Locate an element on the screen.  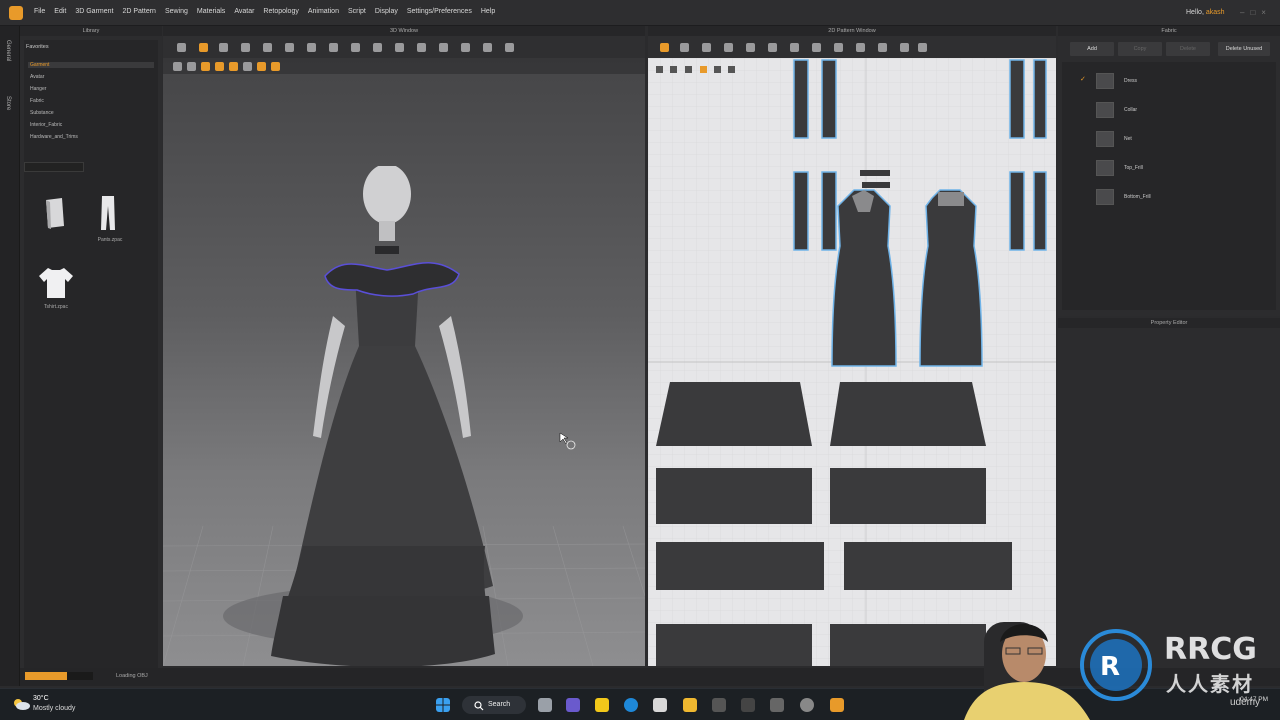
favorite-item-avatar: Avatar is located at coordinates (37, 77).